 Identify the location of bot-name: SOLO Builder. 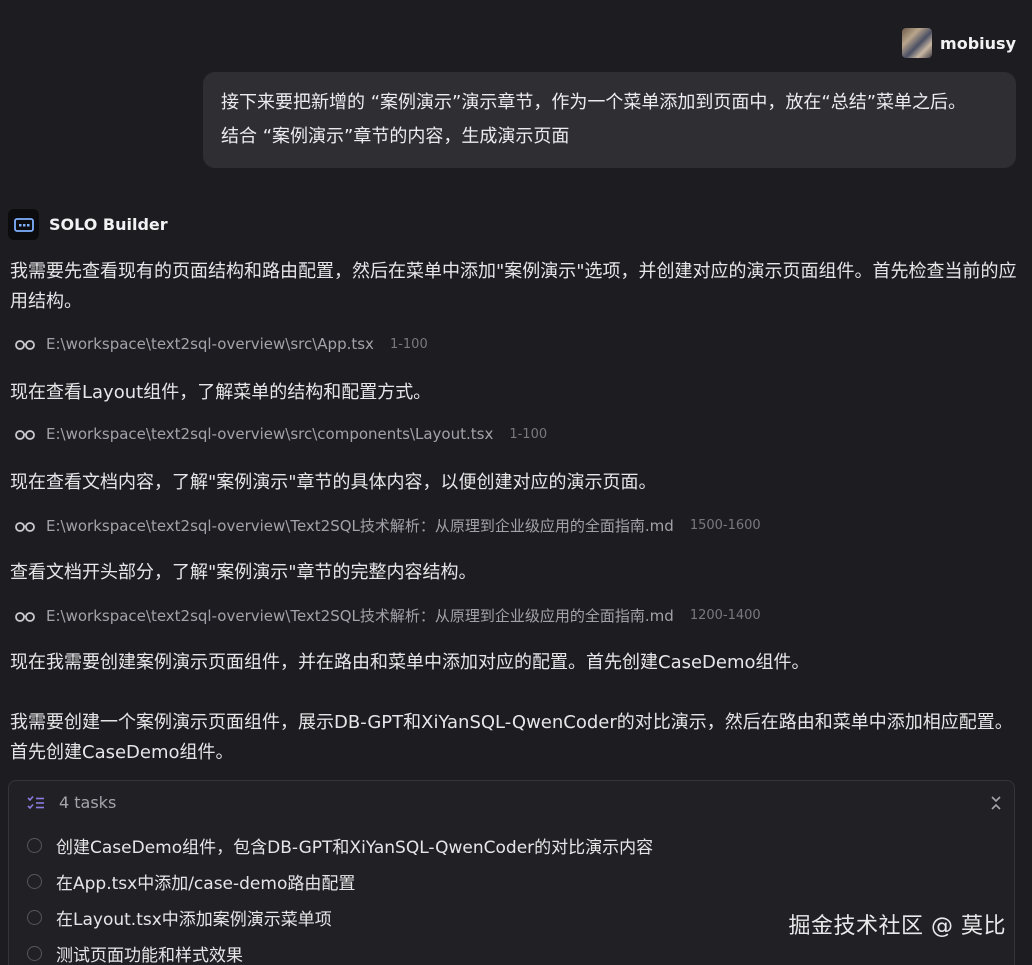
(108, 224).